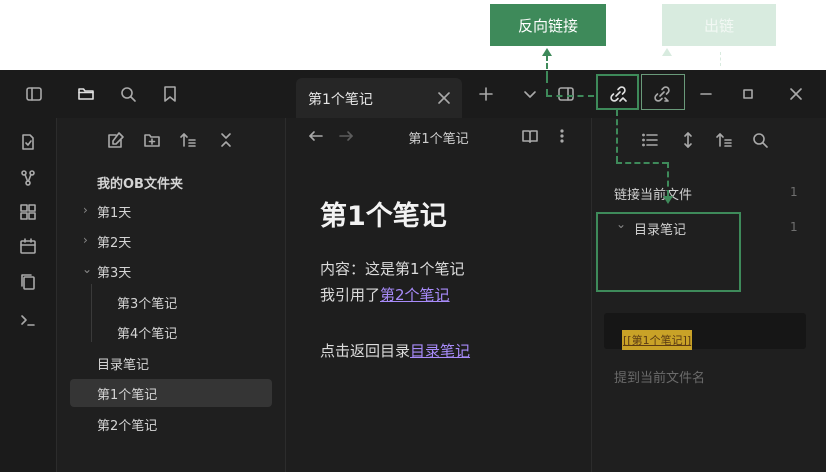  Describe the element at coordinates (688, 140) in the screenshot. I see `expand-context-icon` at that location.